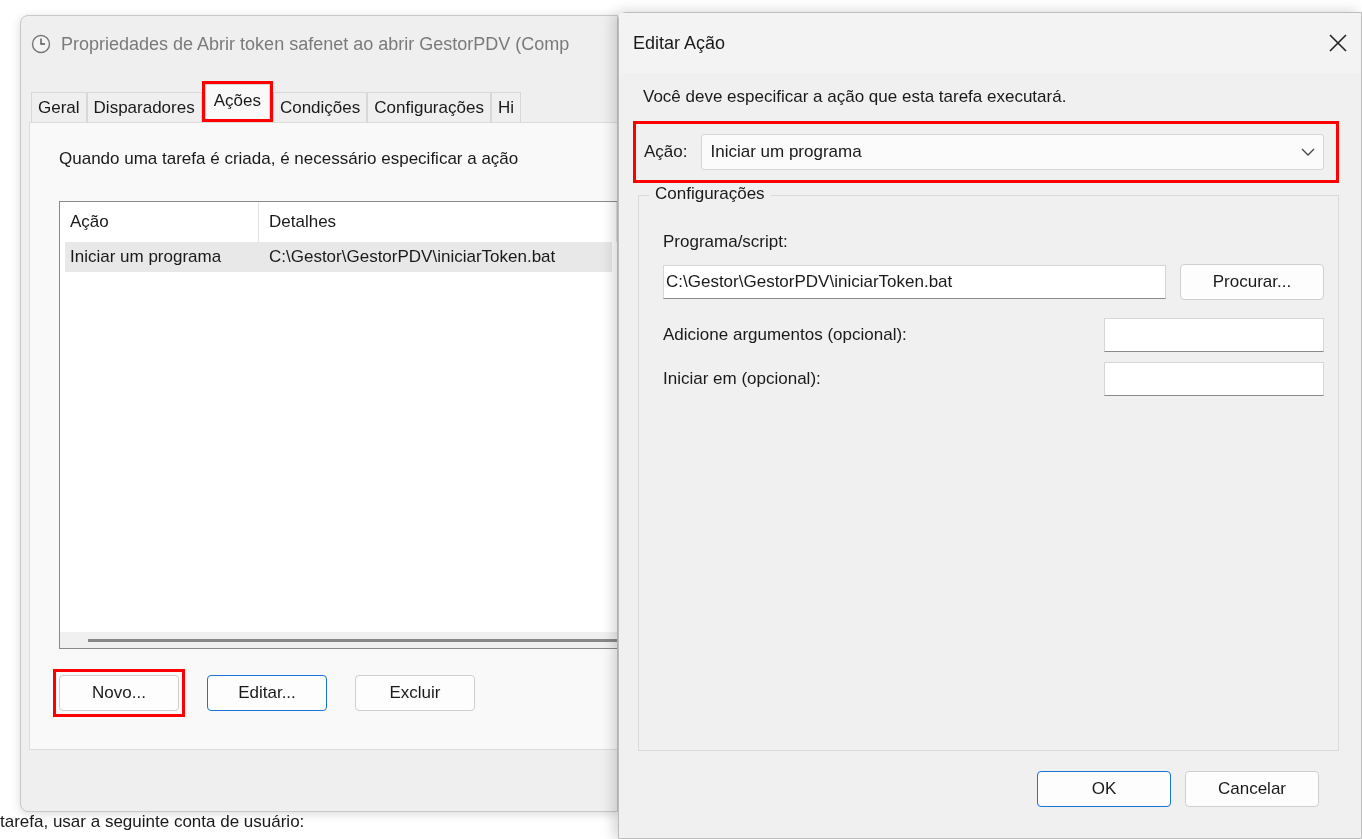 The width and height of the screenshot is (1362, 839). Describe the element at coordinates (1252, 789) in the screenshot. I see `dialog-button: Cancelar` at that location.